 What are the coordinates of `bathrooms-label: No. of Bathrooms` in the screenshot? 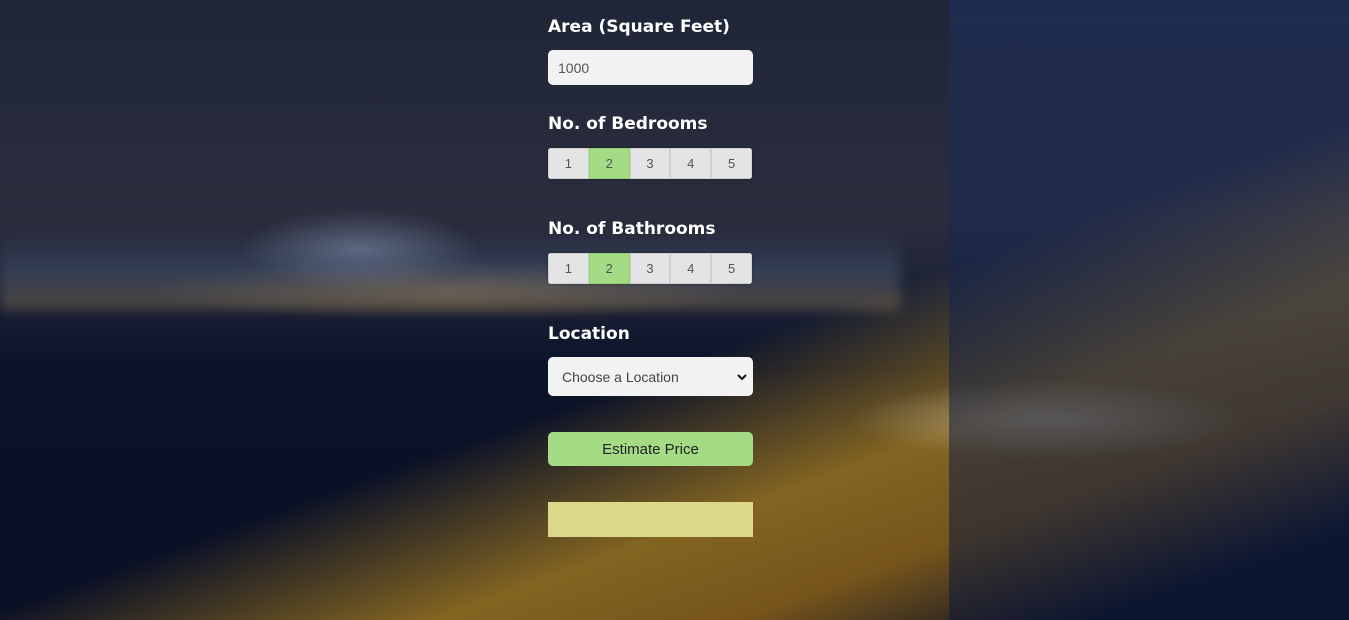 It's located at (632, 229).